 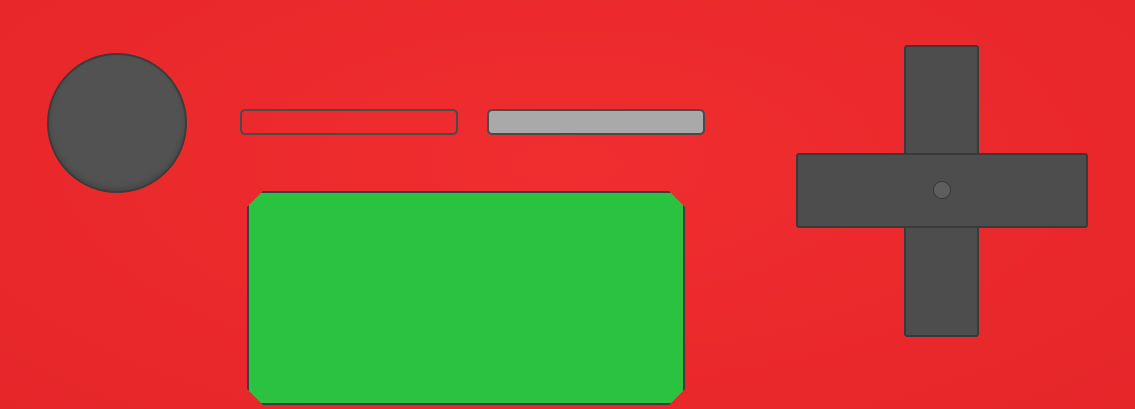 What do you see at coordinates (117, 123) in the screenshot?
I see `action-button` at bounding box center [117, 123].